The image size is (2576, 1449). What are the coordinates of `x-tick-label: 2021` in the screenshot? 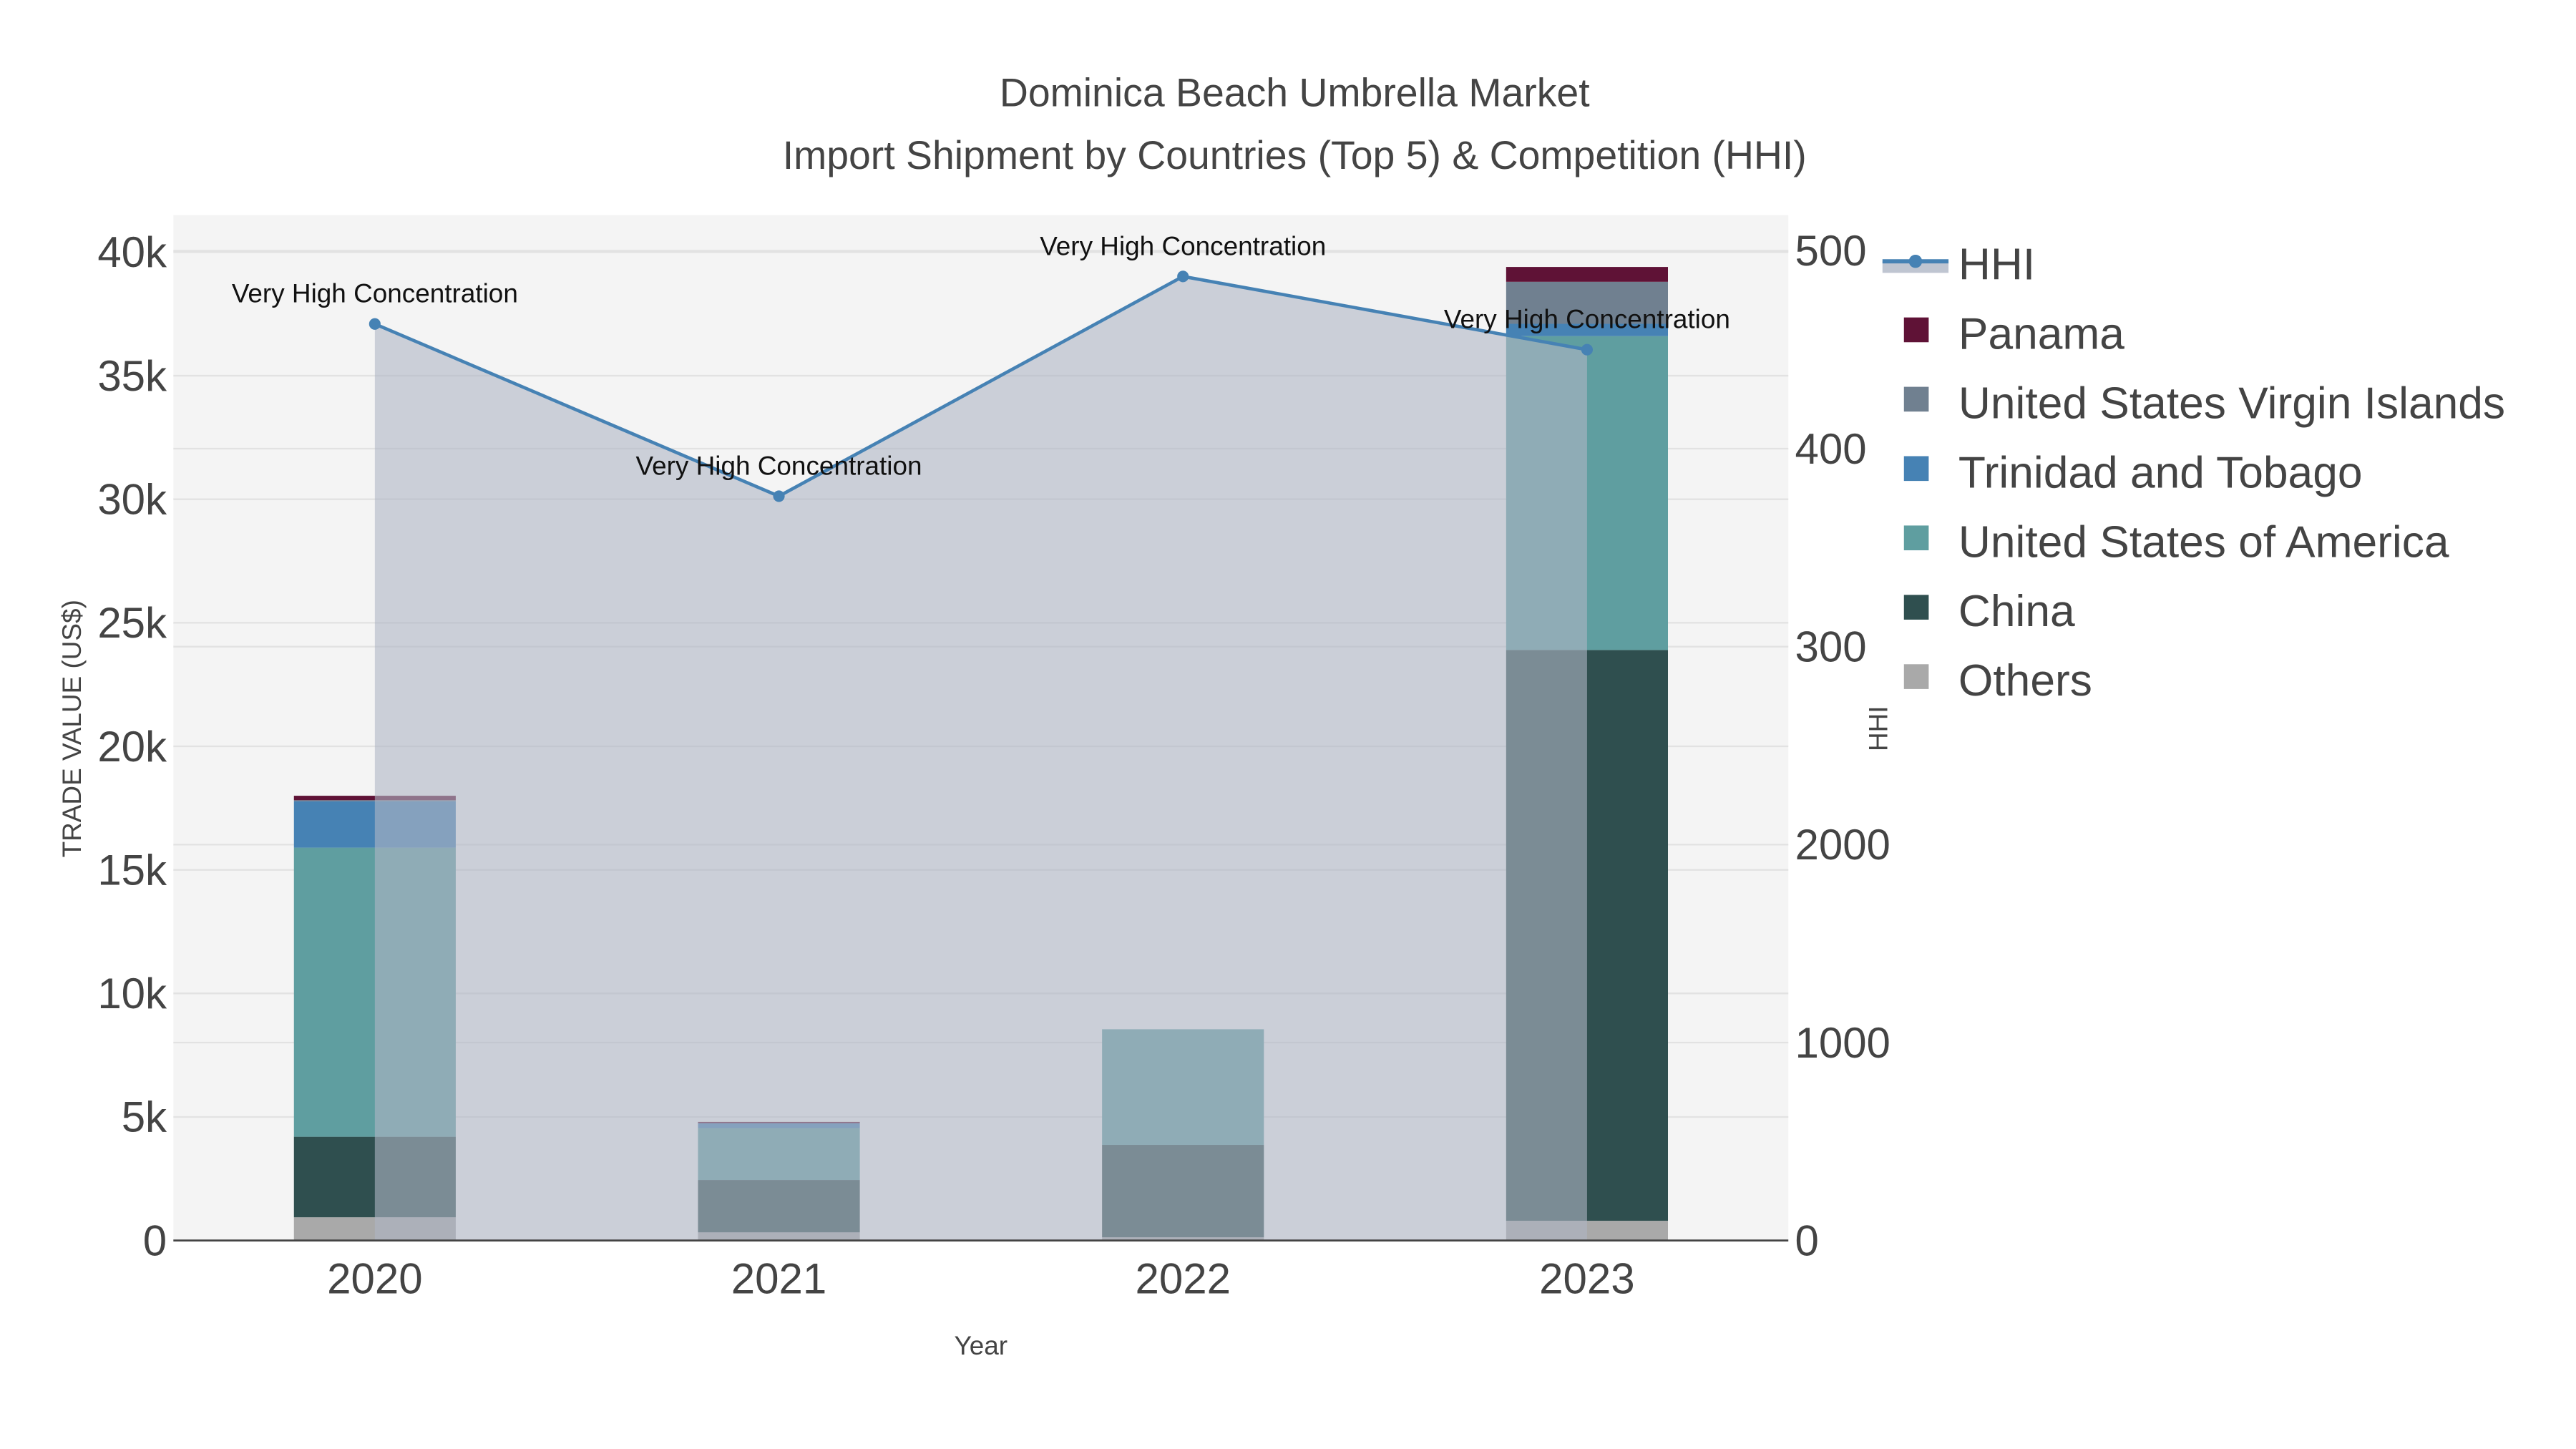 It's located at (778, 1279).